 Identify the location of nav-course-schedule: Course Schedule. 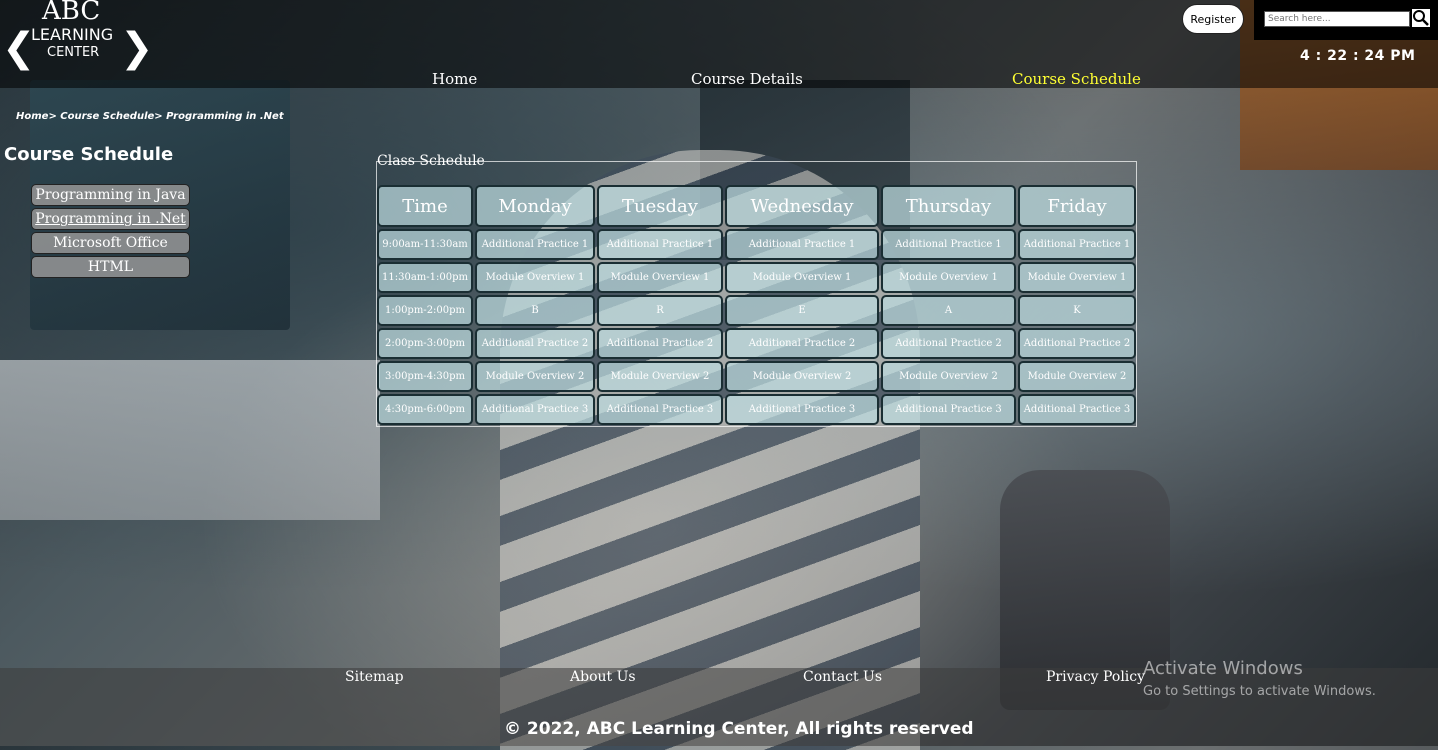
(1076, 79).